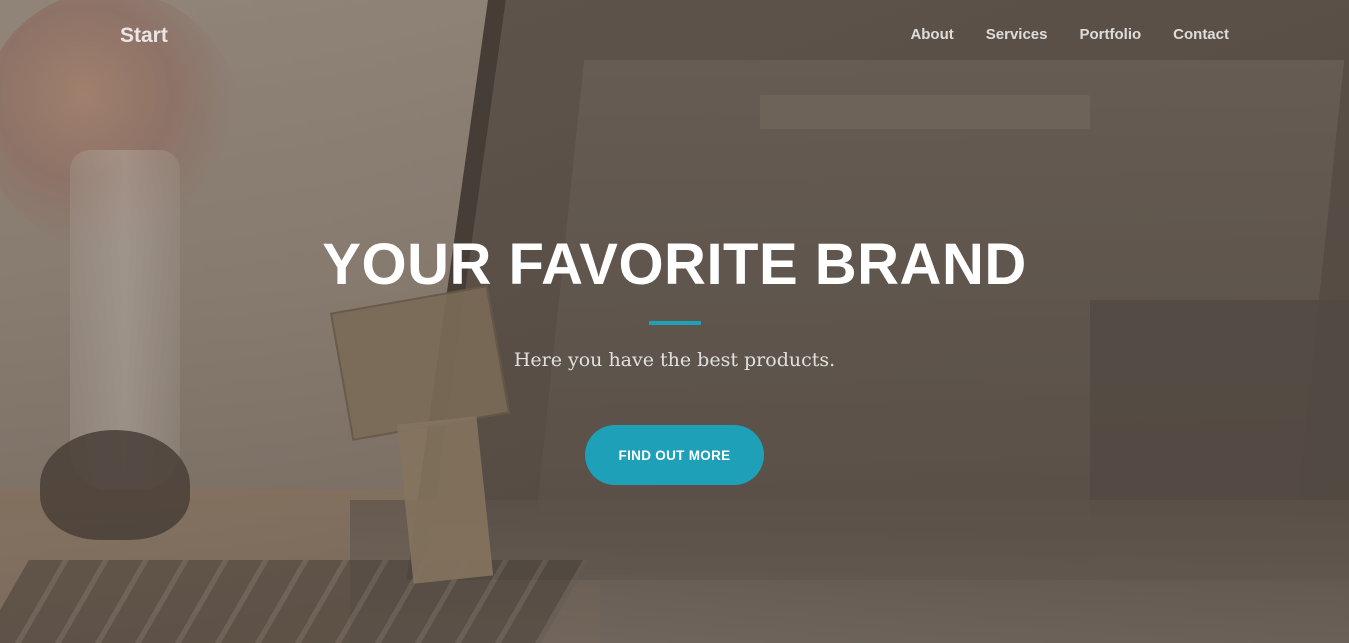 Image resolution: width=1349 pixels, height=643 pixels. What do you see at coordinates (674, 264) in the screenshot?
I see `hero-title: YOUR FAVORITE BRAND` at bounding box center [674, 264].